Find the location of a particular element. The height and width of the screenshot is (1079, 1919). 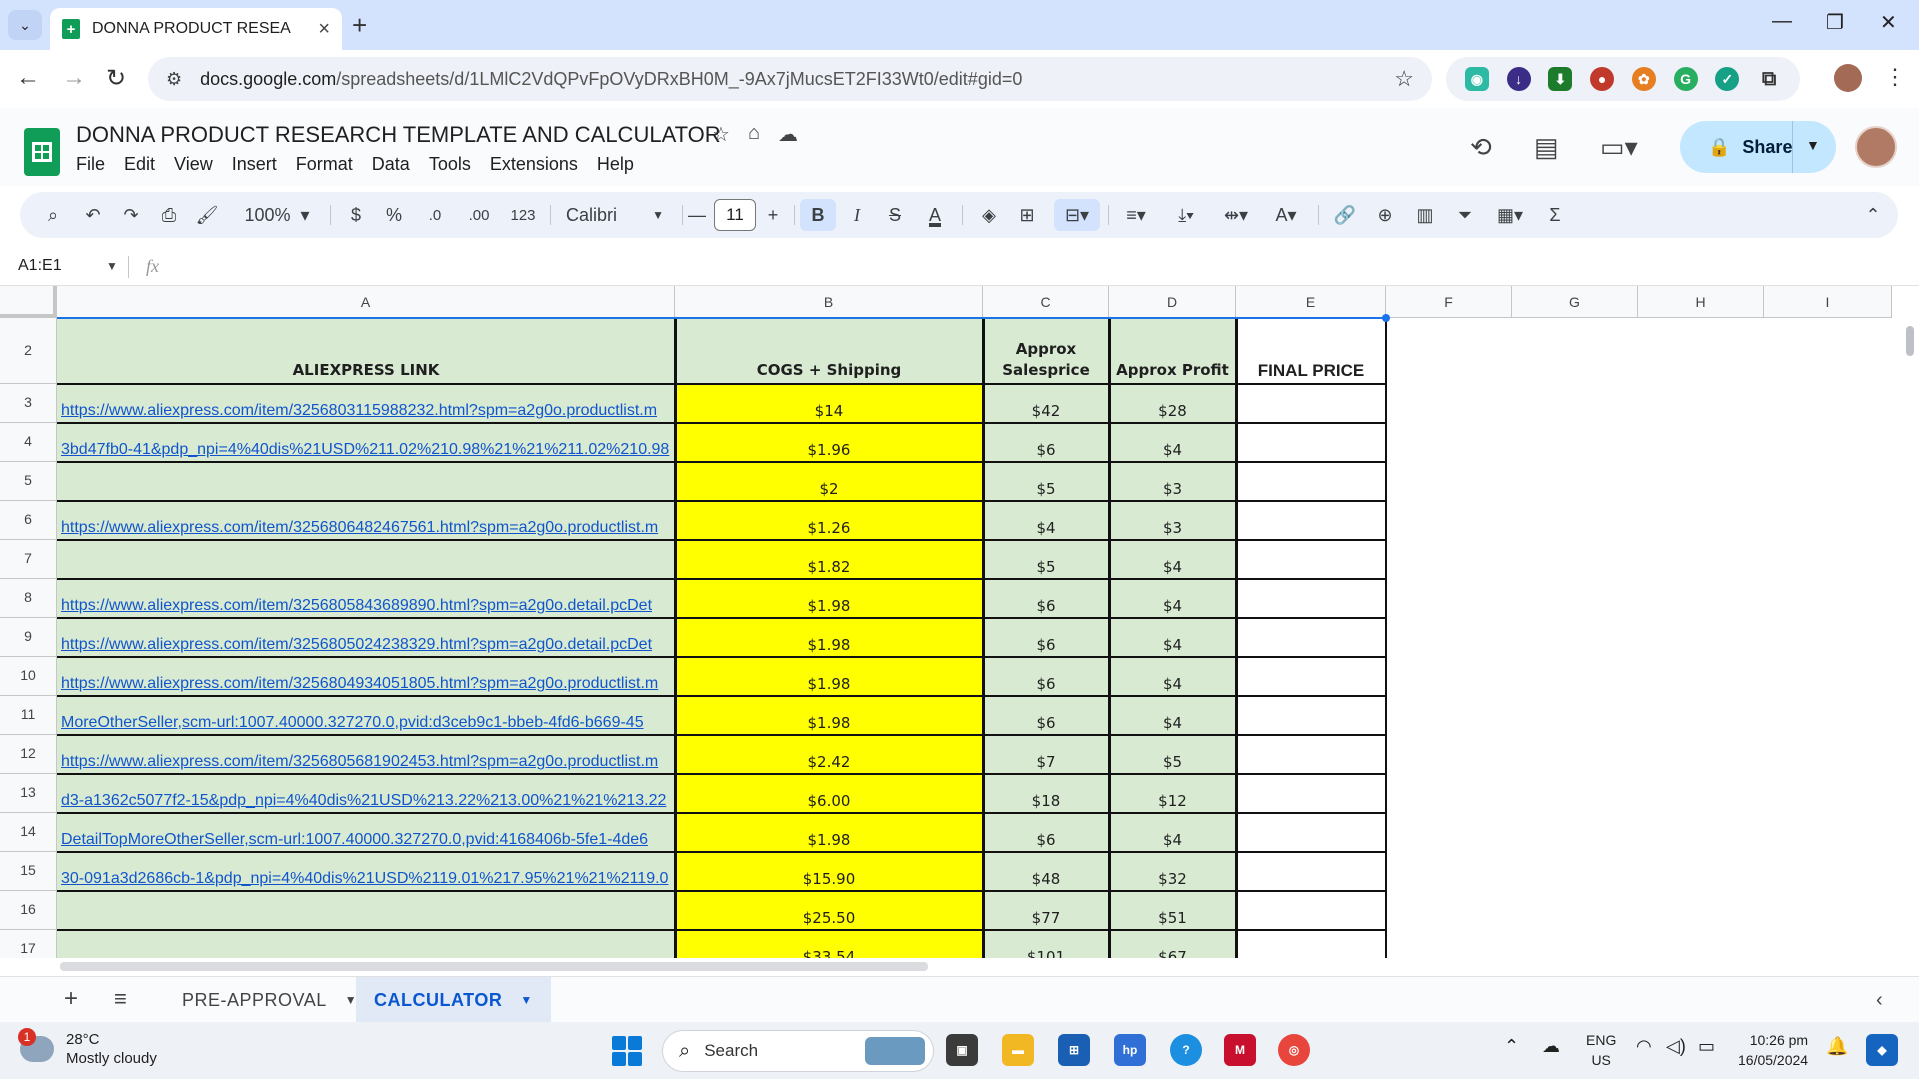

column-header-i: I is located at coordinates (1828, 302).